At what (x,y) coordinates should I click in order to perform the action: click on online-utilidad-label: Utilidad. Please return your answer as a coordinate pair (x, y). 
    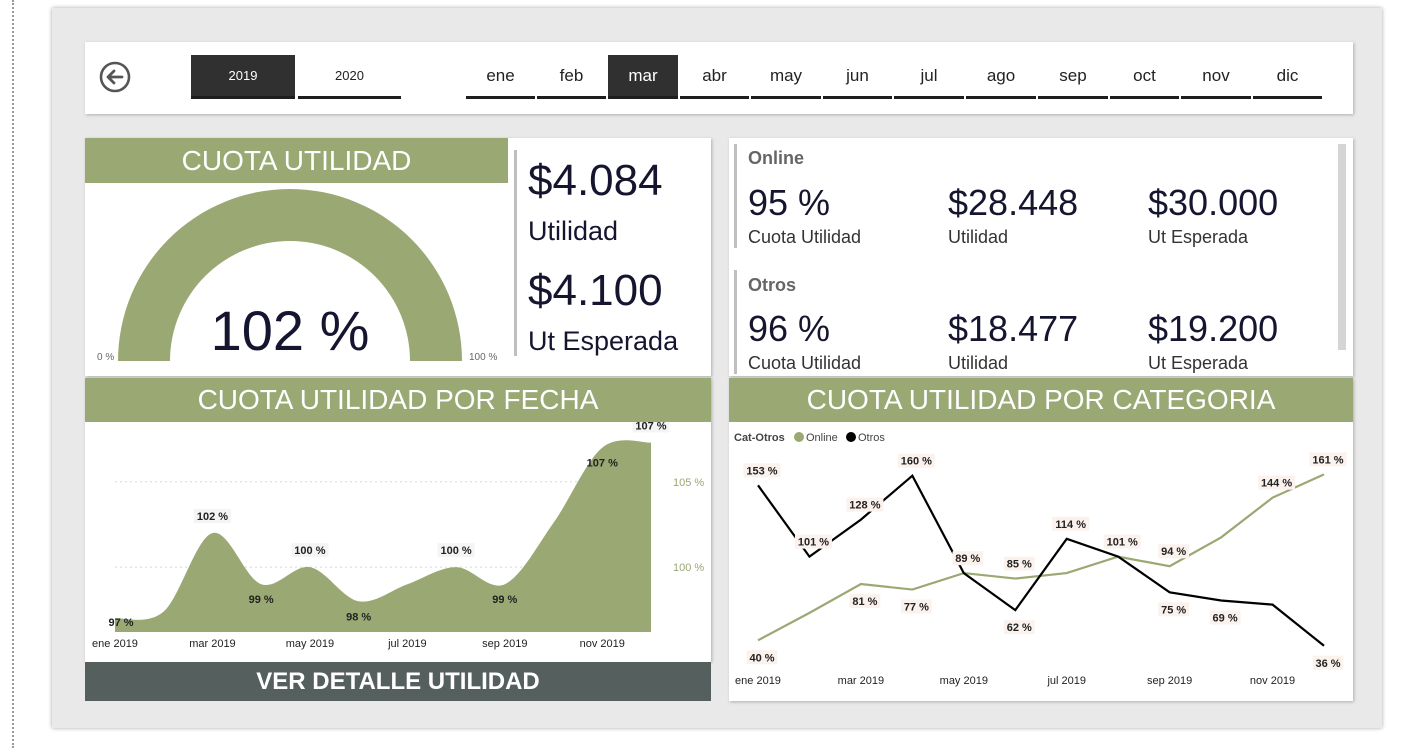
    Looking at the image, I should click on (978, 237).